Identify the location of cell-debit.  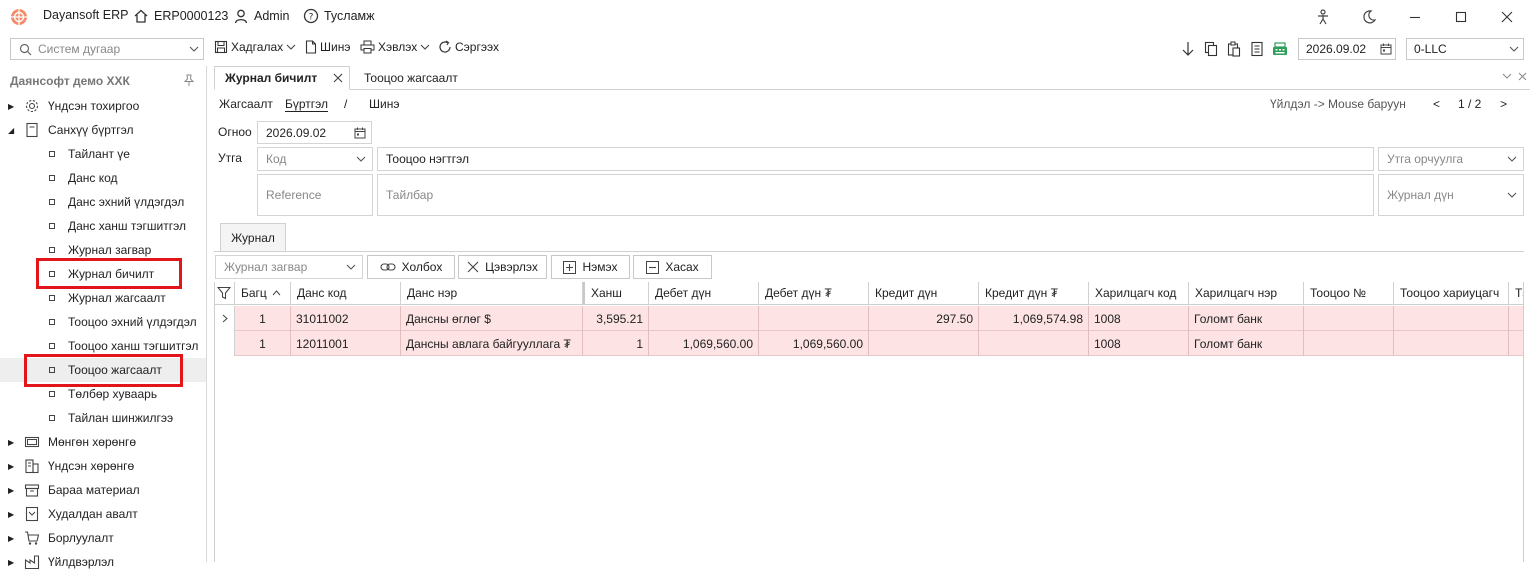
(704, 318).